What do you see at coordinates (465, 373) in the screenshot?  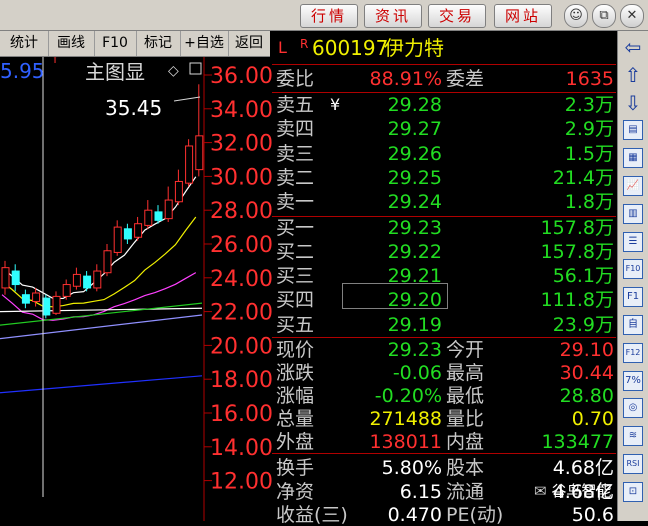 I see `stat-label: 最高` at bounding box center [465, 373].